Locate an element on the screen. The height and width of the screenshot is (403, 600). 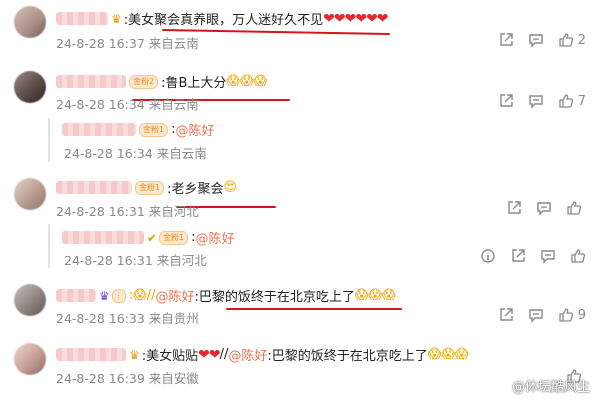
highlight-underline is located at coordinates (314, 309).